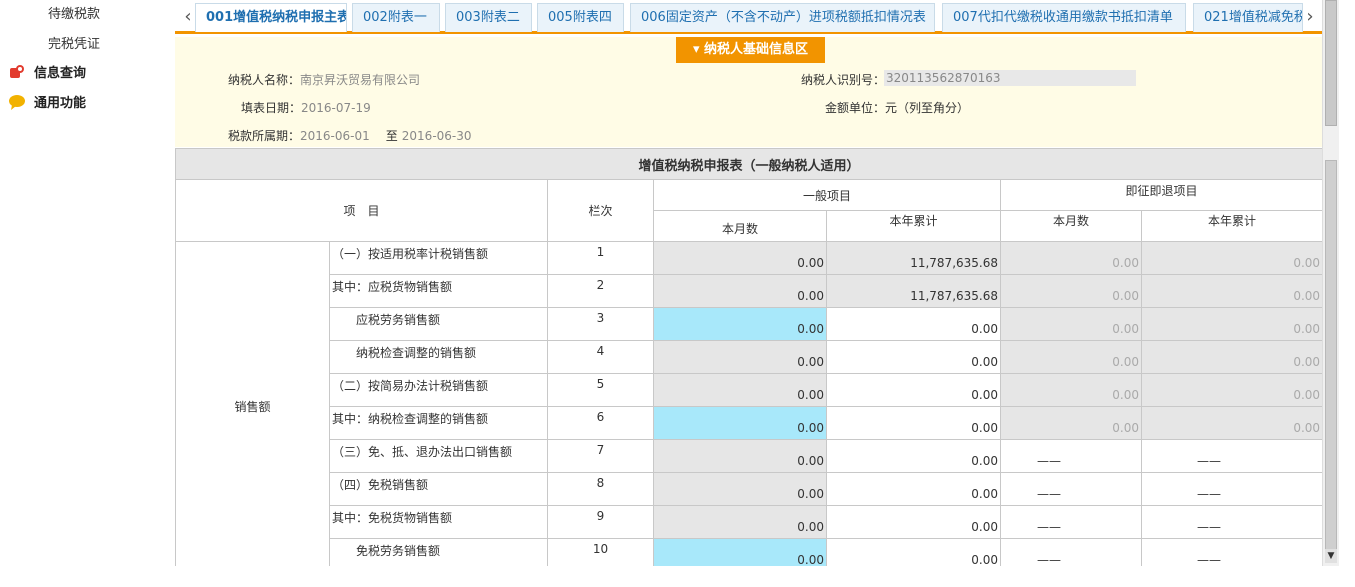  I want to click on taxpayer-name-value: 南京昇沃贸易有限公司, so click(360, 80).